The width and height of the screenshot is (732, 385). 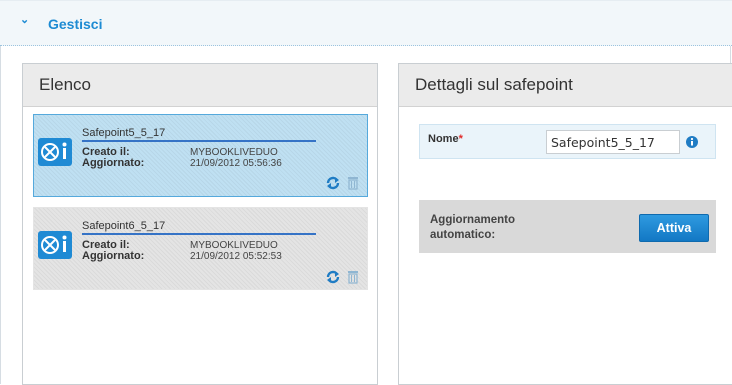 I want to click on required-marker: *, so click(x=460, y=139).